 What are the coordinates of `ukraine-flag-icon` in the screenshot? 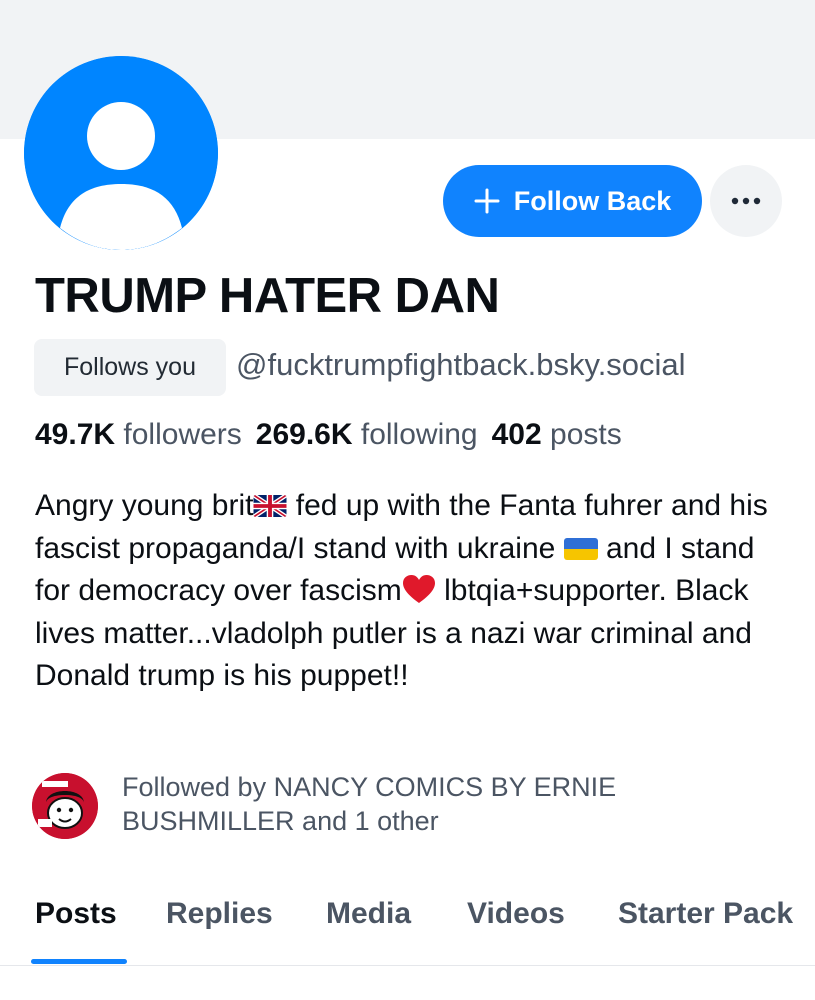 It's located at (580, 548).